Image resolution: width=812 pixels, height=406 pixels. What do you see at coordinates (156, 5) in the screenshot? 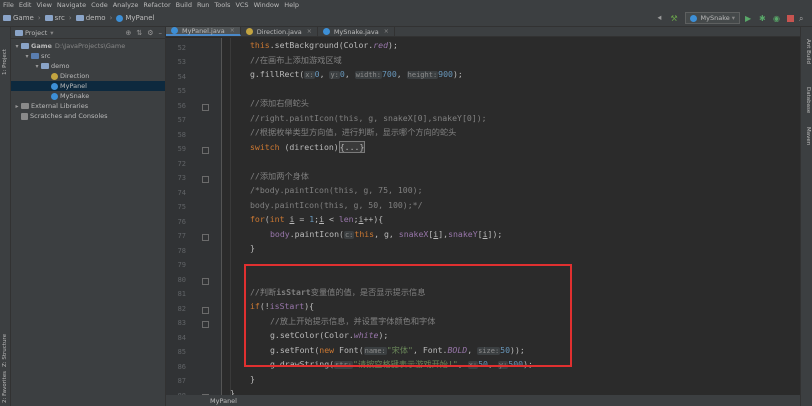
I see `menu-refactor: Refactor` at bounding box center [156, 5].